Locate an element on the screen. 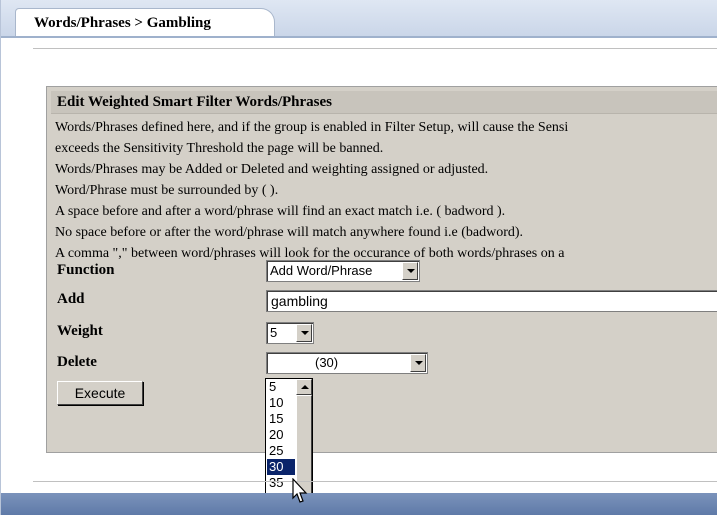  weight-option-selected: 30 is located at coordinates (281, 467).